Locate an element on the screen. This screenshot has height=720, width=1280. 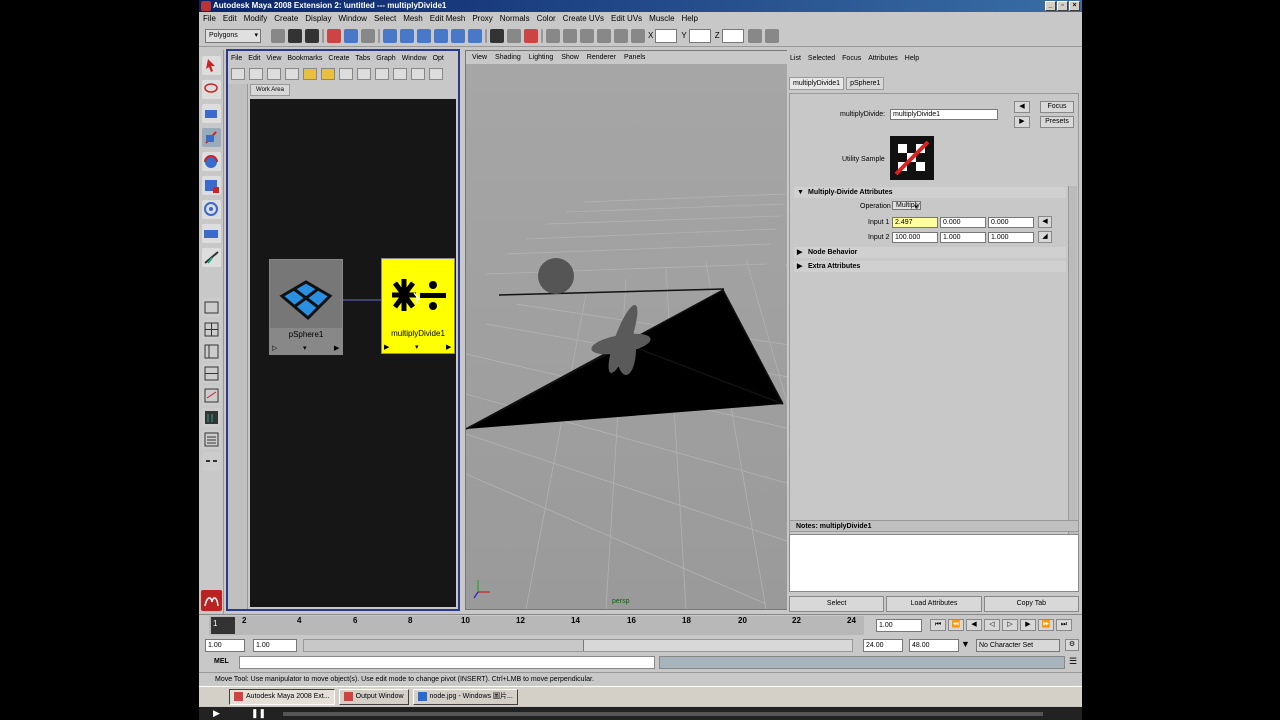
playback-end-field: 24.00 is located at coordinates (883, 645).